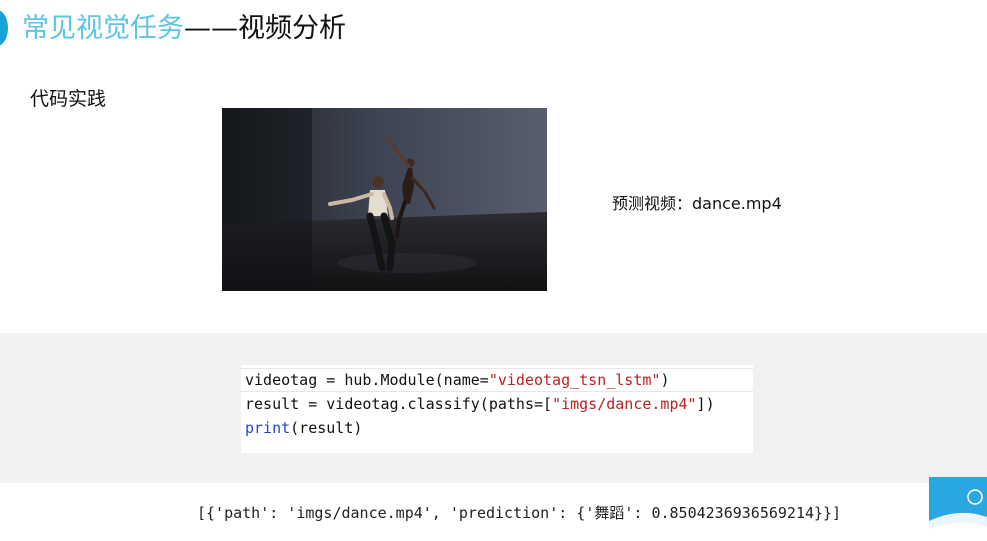  I want to click on code-line-3: print(result), so click(303, 428).